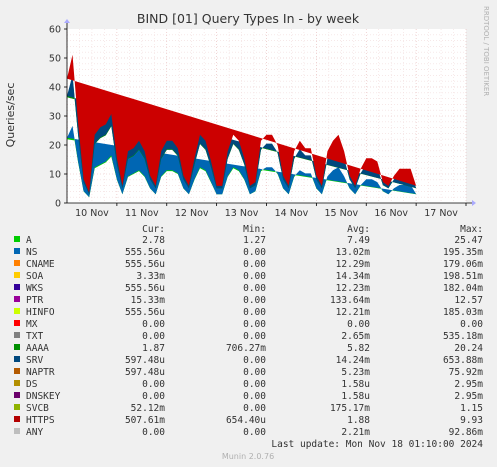  I want to click on y-axis-label: Queries/sec, so click(10, 115).